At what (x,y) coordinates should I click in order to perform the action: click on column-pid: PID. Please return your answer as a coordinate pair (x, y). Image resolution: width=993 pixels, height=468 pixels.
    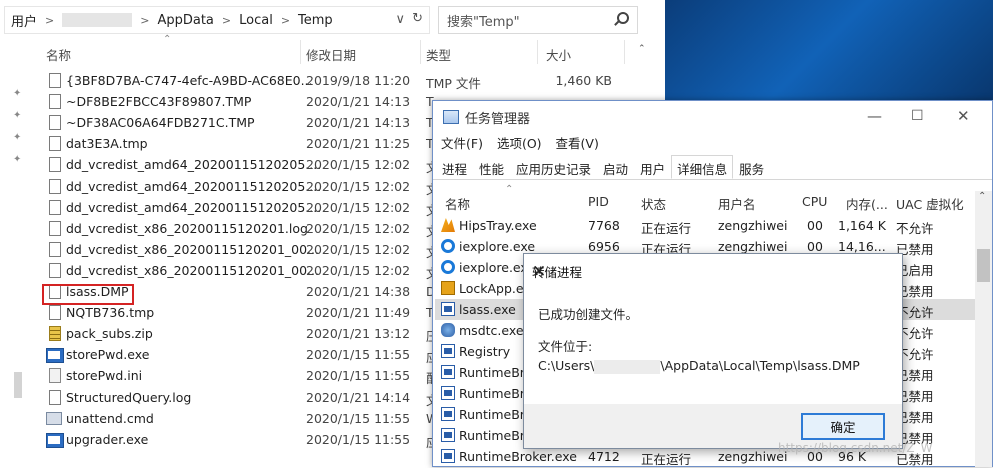
    Looking at the image, I should click on (598, 201).